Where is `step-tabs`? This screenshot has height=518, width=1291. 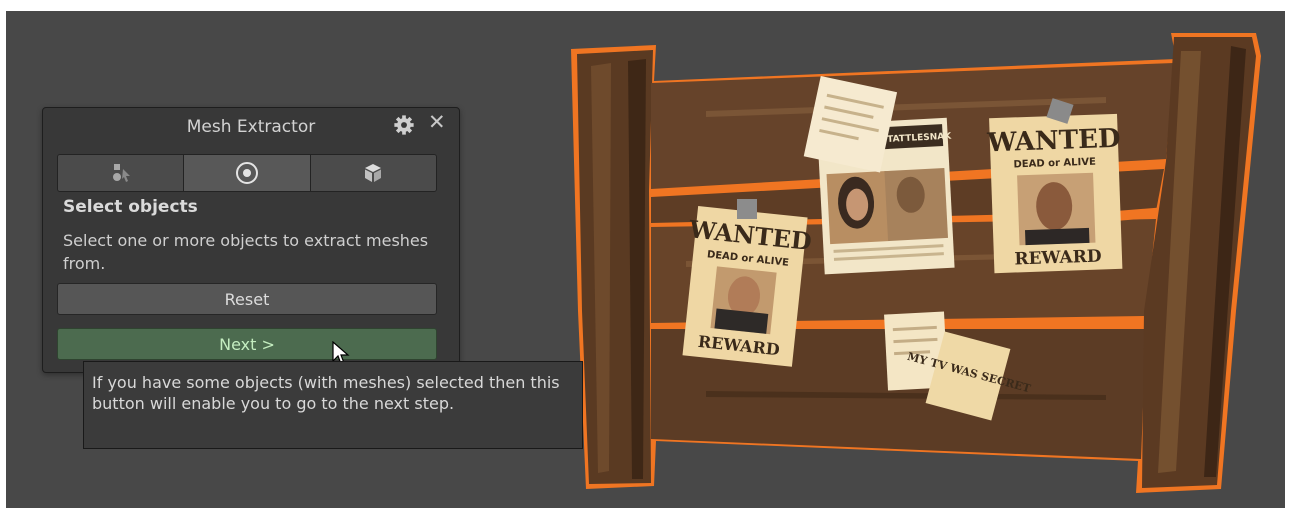 step-tabs is located at coordinates (247, 173).